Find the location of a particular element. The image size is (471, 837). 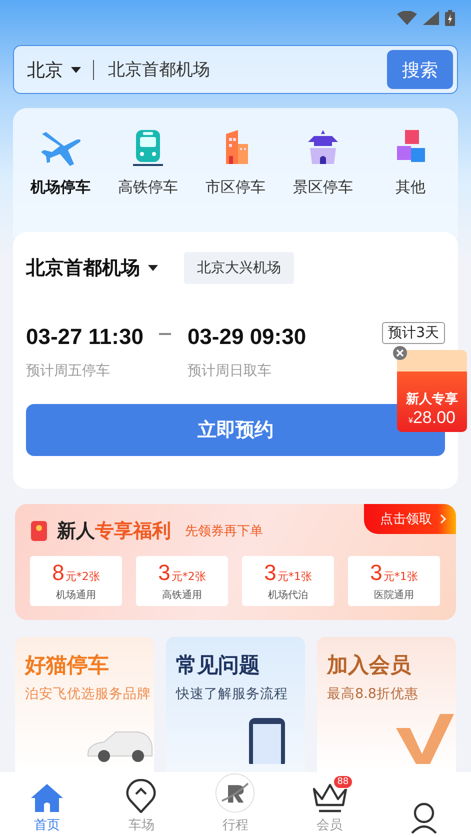

search-button: 搜索 is located at coordinates (420, 69).